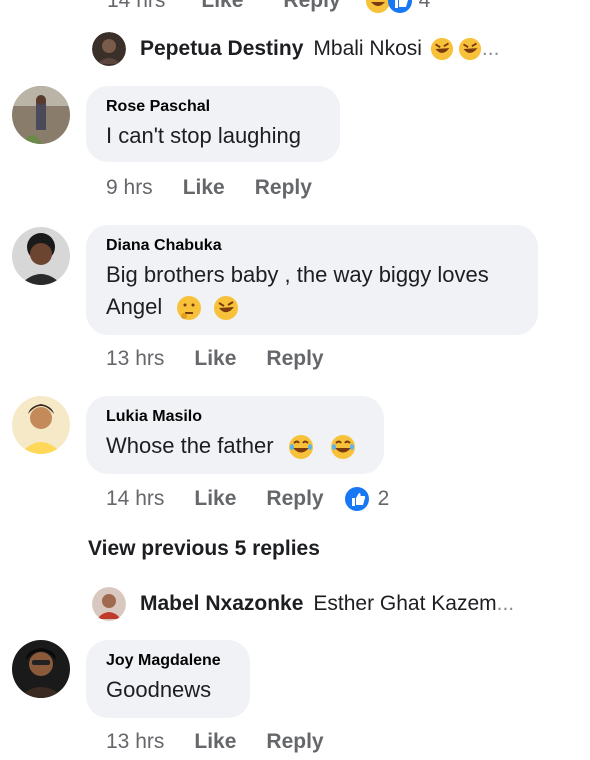 The height and width of the screenshot is (760, 590). What do you see at coordinates (383, 498) in the screenshot?
I see `reaction-count: 2` at bounding box center [383, 498].